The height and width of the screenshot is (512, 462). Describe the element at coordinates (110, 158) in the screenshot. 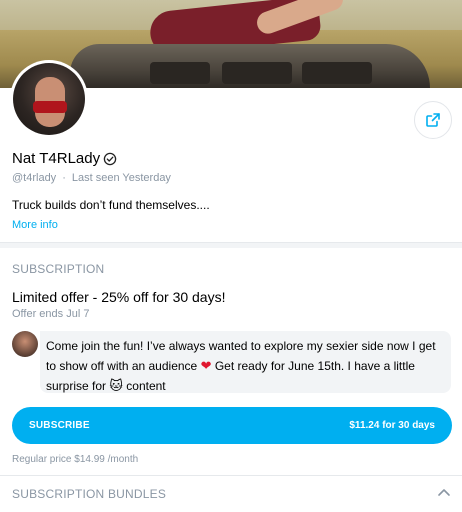

I see `verified-badge-icon` at that location.